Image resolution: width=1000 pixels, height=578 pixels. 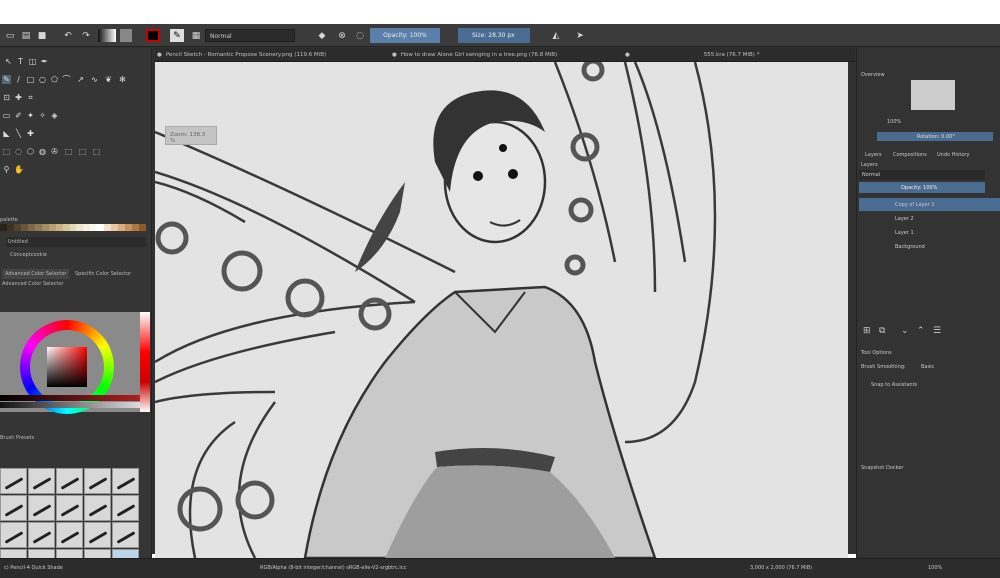 What do you see at coordinates (30, 151) in the screenshot?
I see `polygon-select-icon: ⬡` at bounding box center [30, 151].